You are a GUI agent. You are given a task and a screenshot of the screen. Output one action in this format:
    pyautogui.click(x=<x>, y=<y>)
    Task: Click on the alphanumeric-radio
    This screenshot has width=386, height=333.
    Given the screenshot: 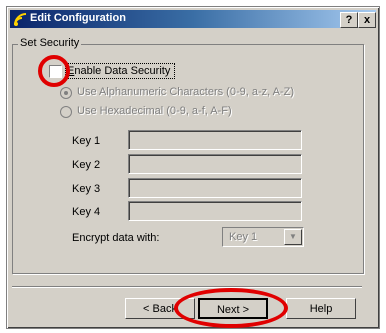 What is the action you would take?
    pyautogui.click(x=66, y=93)
    